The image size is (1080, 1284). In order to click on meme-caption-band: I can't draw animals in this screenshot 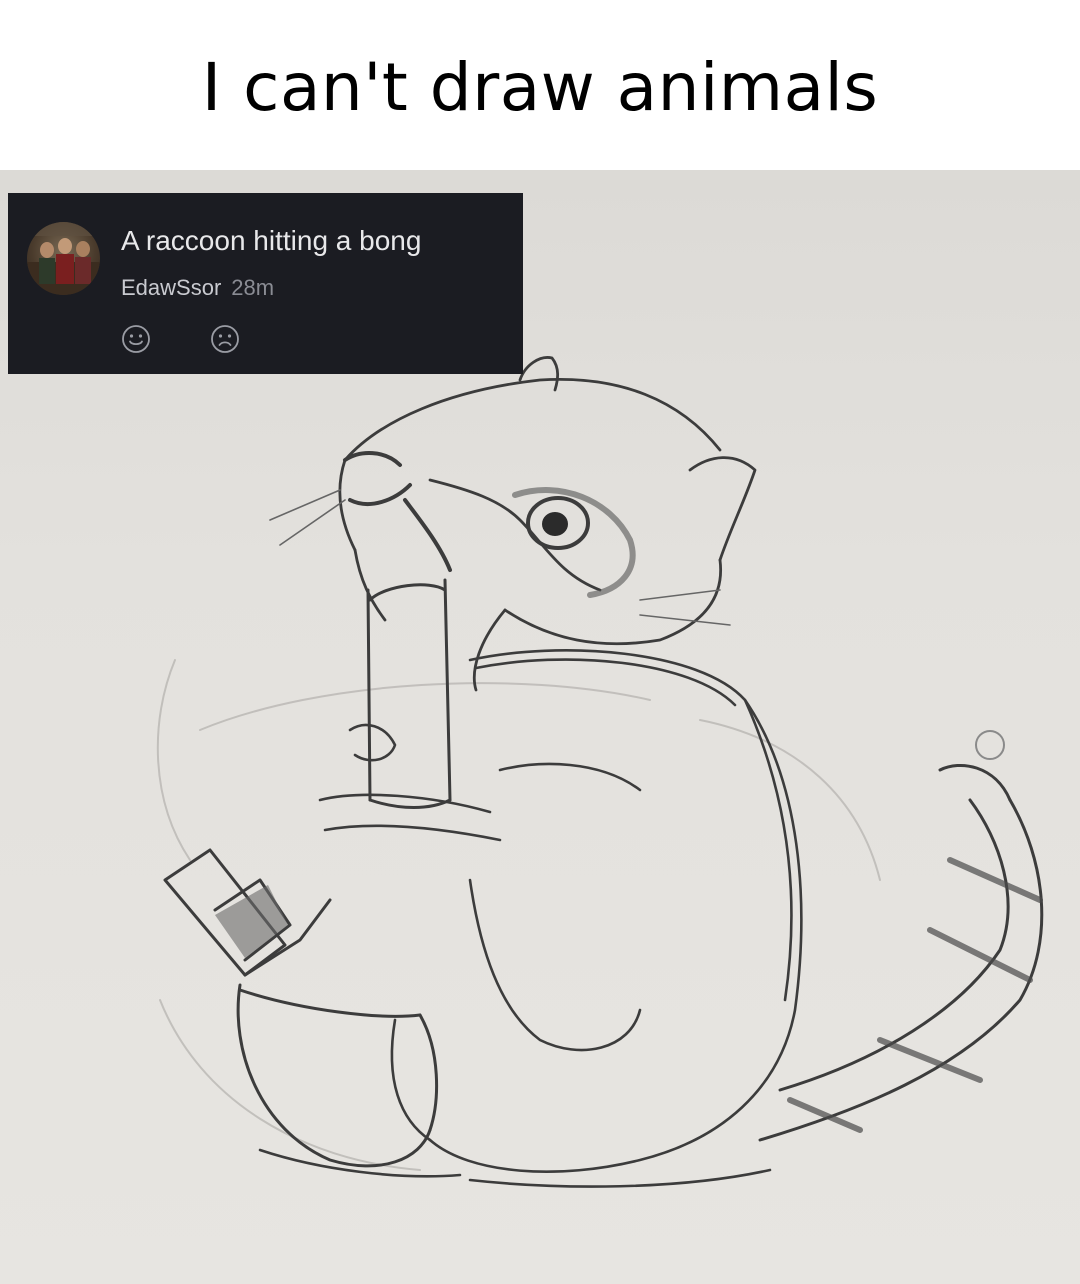, I will do `click(540, 85)`.